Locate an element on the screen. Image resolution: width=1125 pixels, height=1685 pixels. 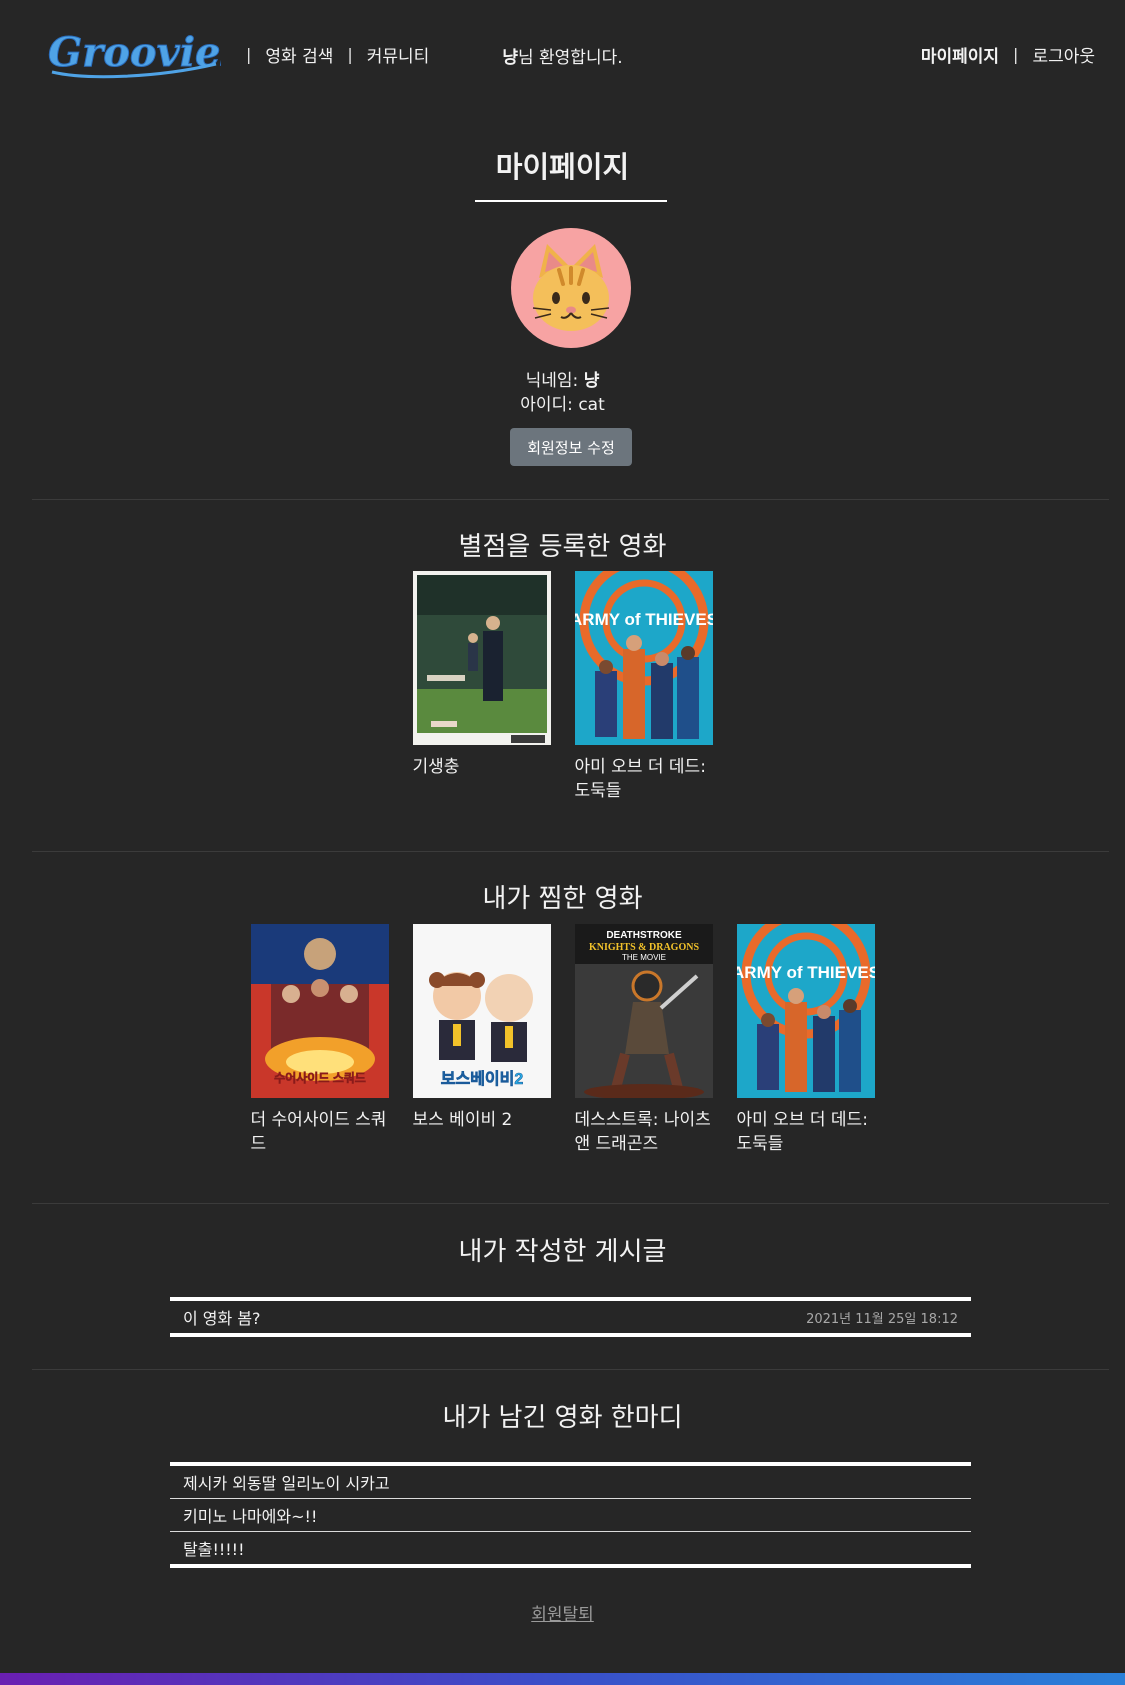
post-row: 이 영화 봄? 2021년 11월 25일 18:12 is located at coordinates (570, 1317).